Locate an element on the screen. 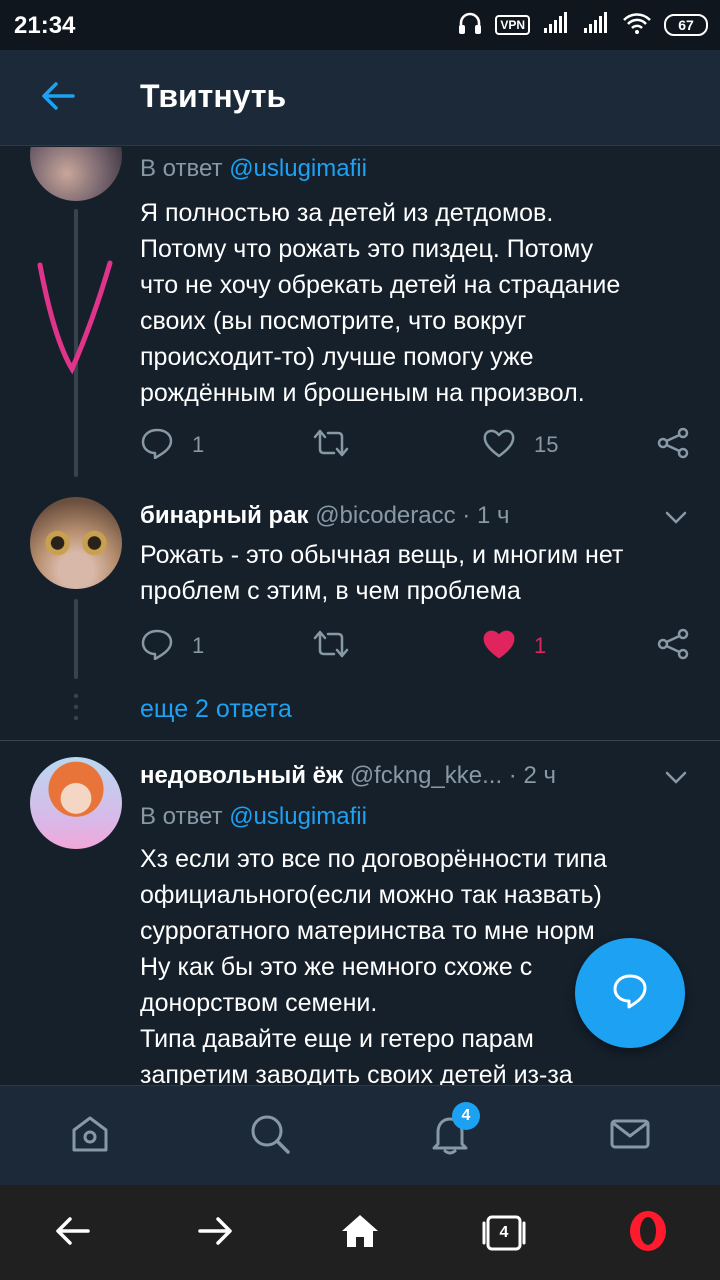  handwritten-annotation is located at coordinates (75, 317).